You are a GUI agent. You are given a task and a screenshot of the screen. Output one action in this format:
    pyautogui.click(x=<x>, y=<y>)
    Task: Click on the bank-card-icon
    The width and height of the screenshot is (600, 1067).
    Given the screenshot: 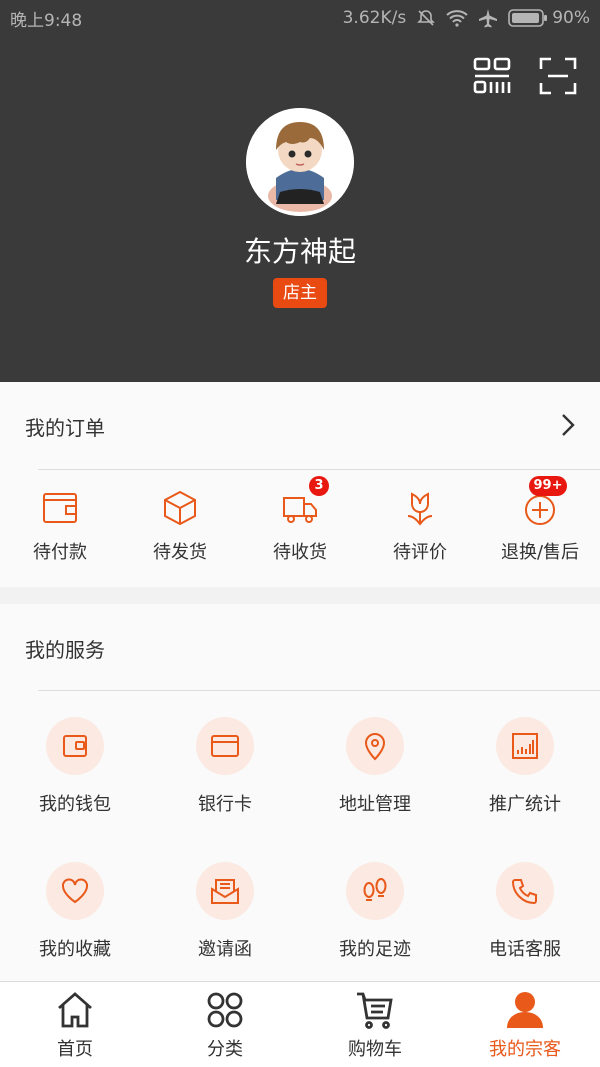 What is the action you would take?
    pyautogui.click(x=225, y=746)
    